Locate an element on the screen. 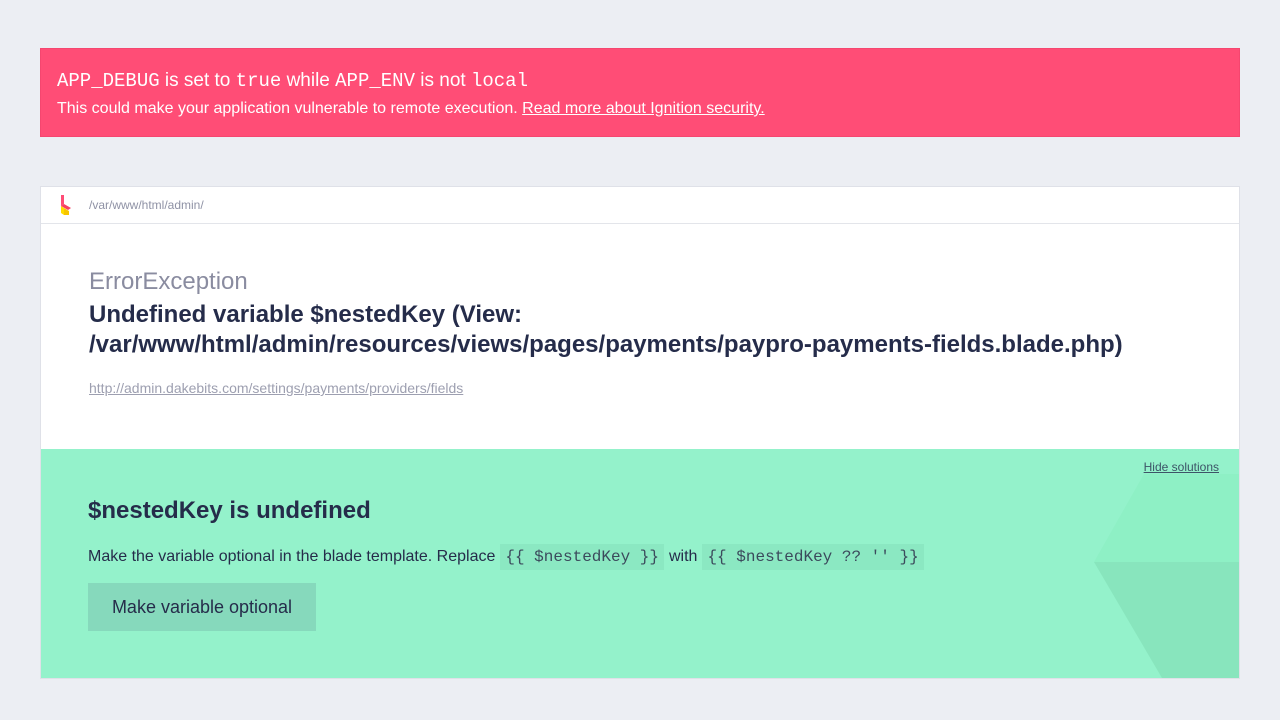  ignition-logo-icon is located at coordinates (66, 205).